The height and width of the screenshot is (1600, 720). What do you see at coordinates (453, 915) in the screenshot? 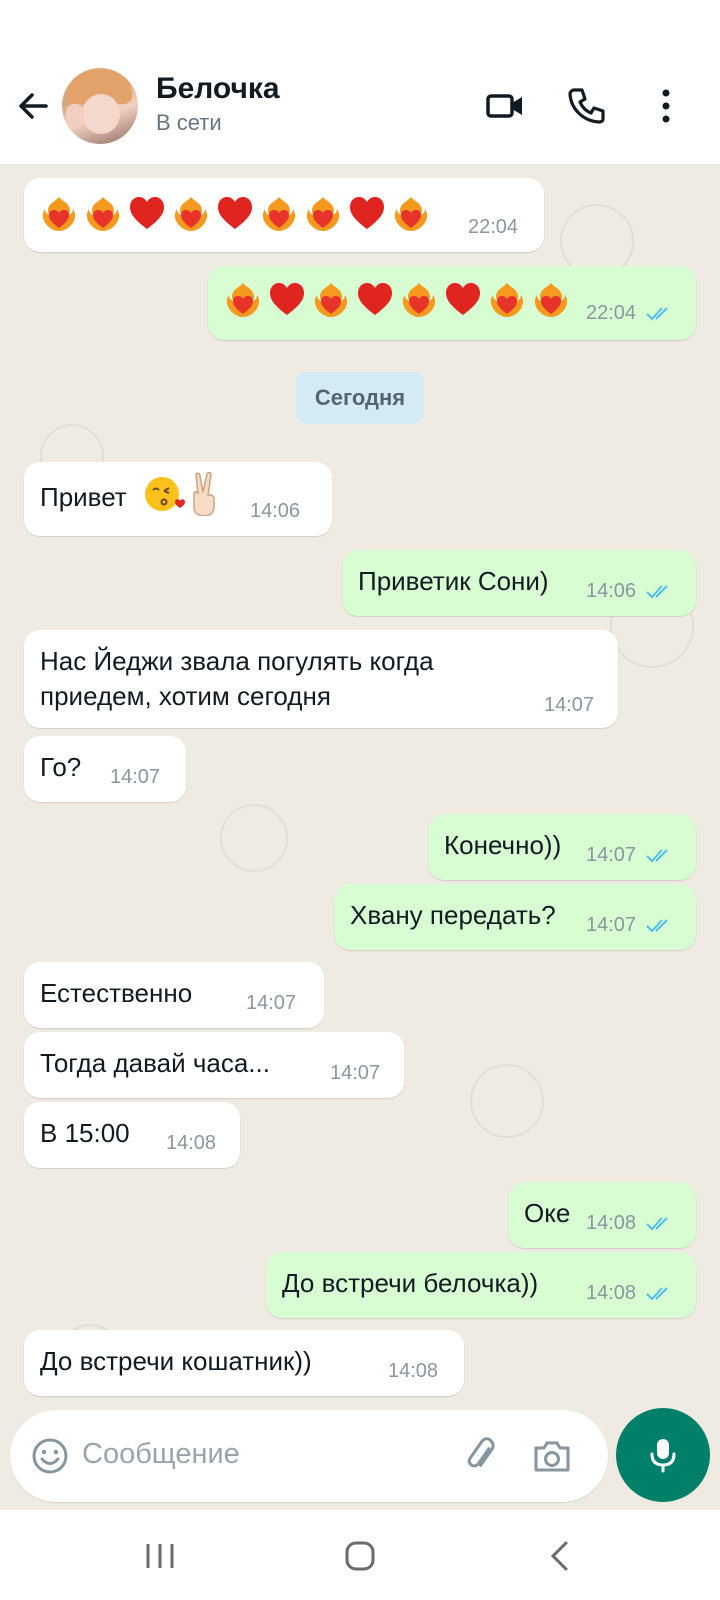
I see `message-text: Хвану передать?` at bounding box center [453, 915].